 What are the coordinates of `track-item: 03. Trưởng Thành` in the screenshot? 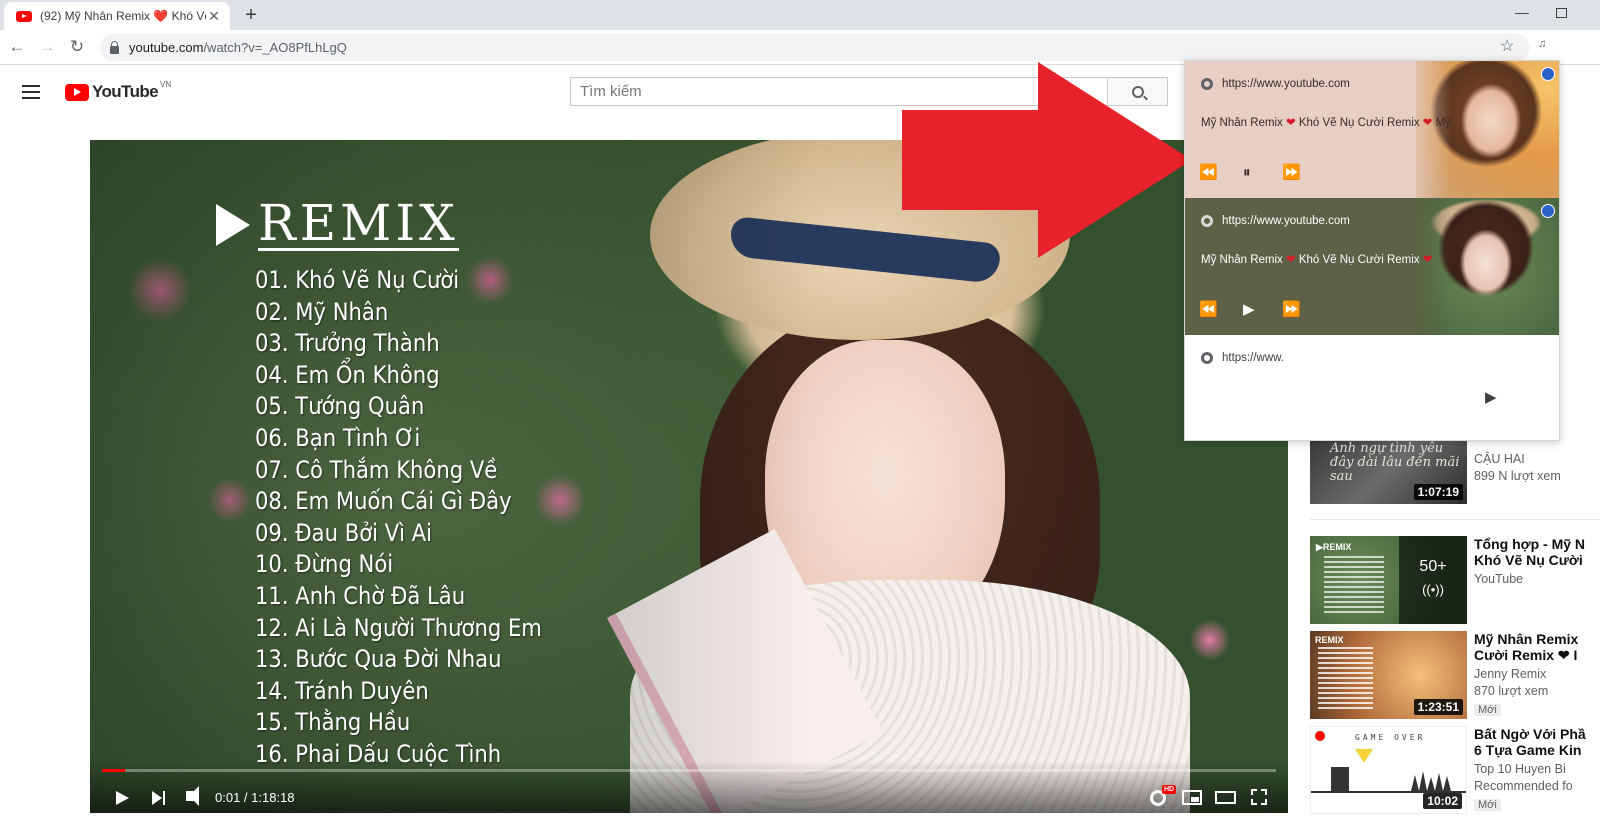 It's located at (347, 343).